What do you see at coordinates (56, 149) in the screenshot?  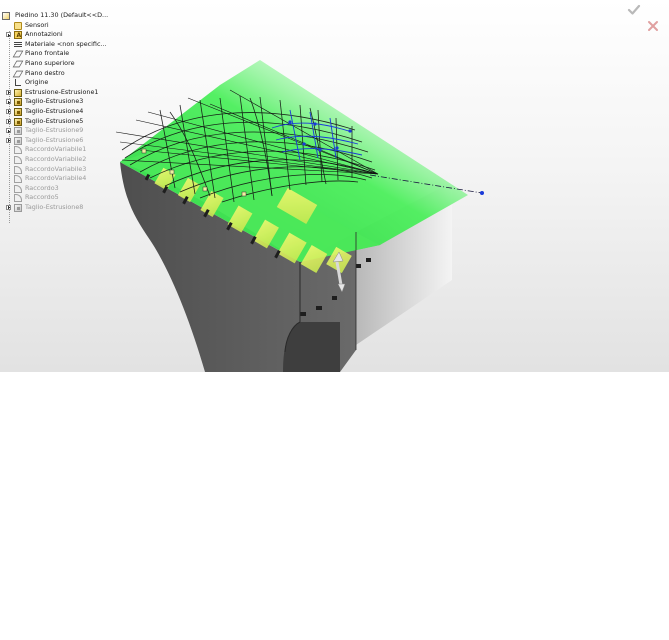 I see `tree-item-label: RaccordoVariabile1` at bounding box center [56, 149].